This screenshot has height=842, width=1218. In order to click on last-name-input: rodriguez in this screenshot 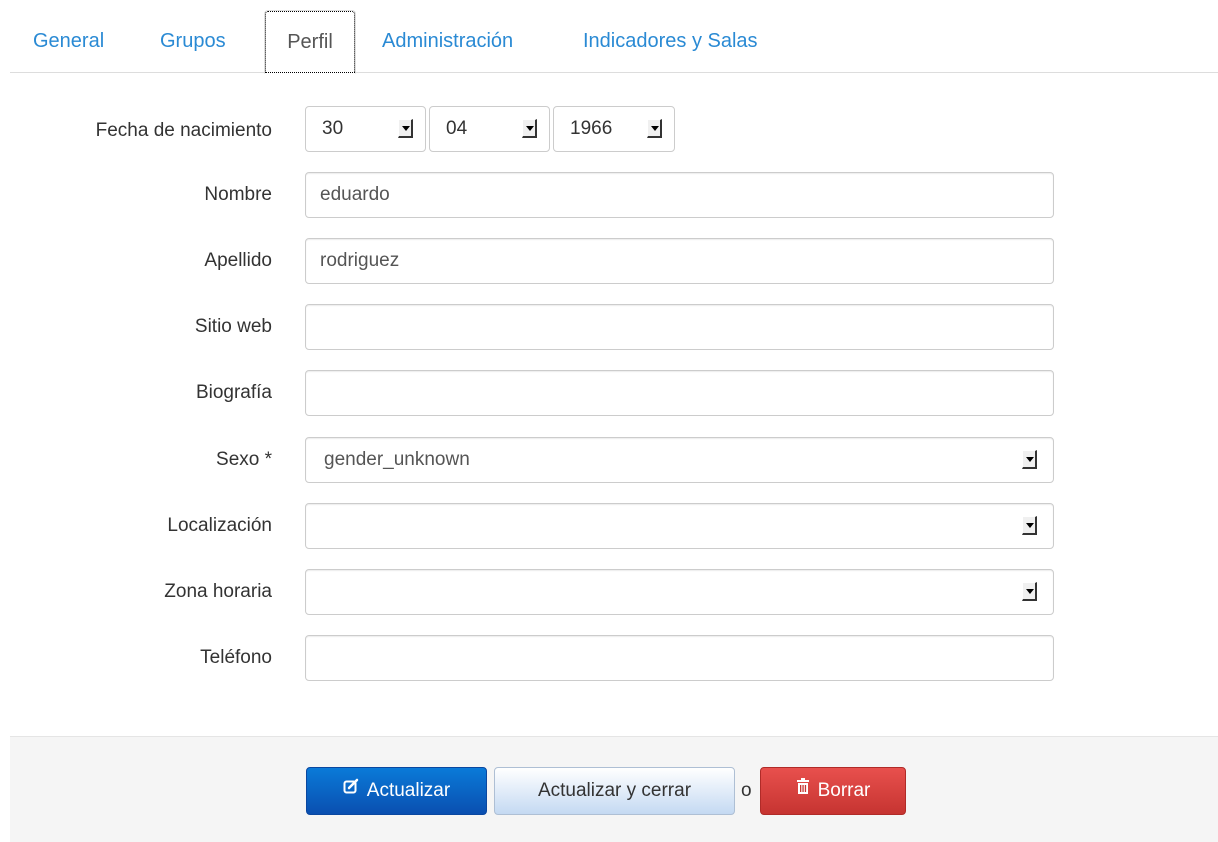, I will do `click(679, 261)`.